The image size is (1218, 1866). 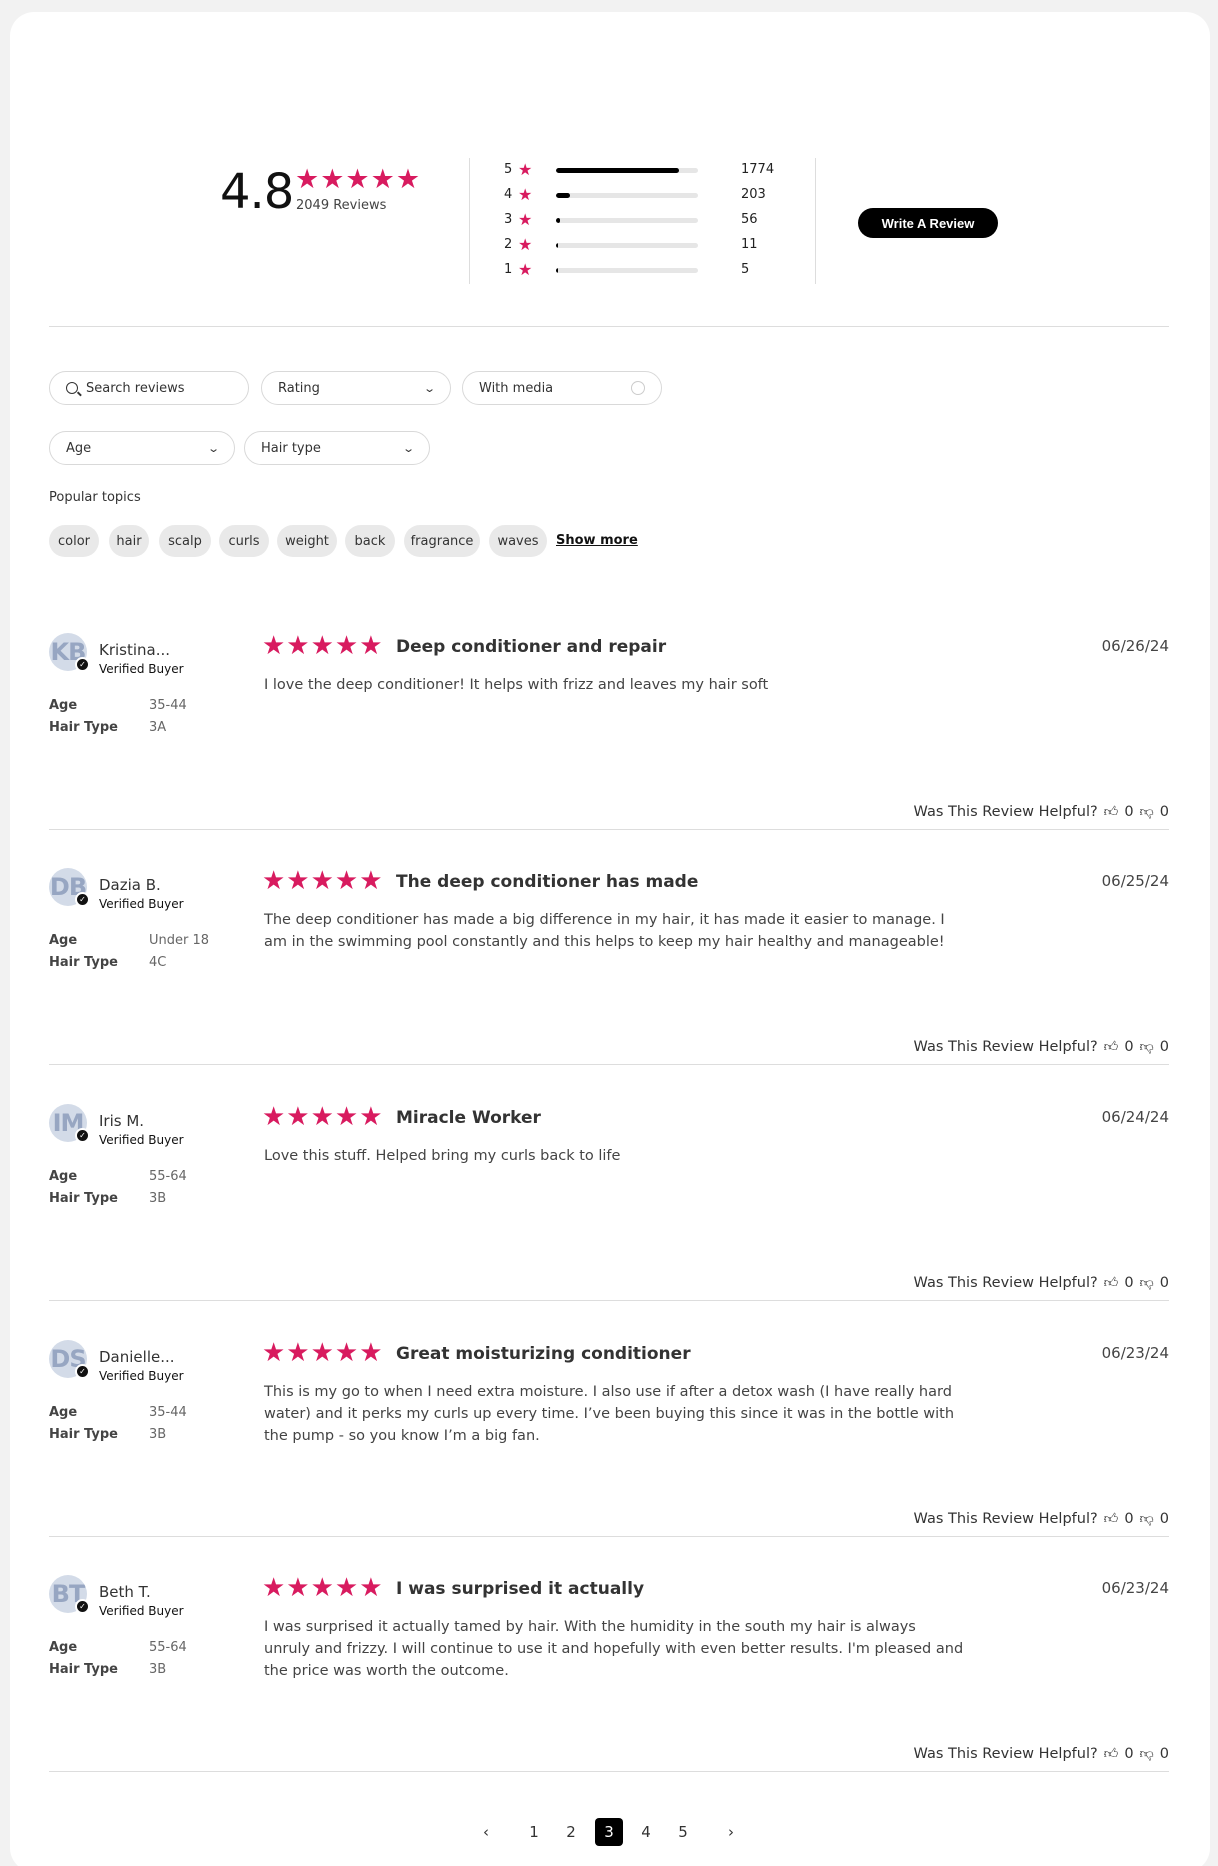 What do you see at coordinates (644, 170) in the screenshot?
I see `histogram-row-5: 5 ★ 1774` at bounding box center [644, 170].